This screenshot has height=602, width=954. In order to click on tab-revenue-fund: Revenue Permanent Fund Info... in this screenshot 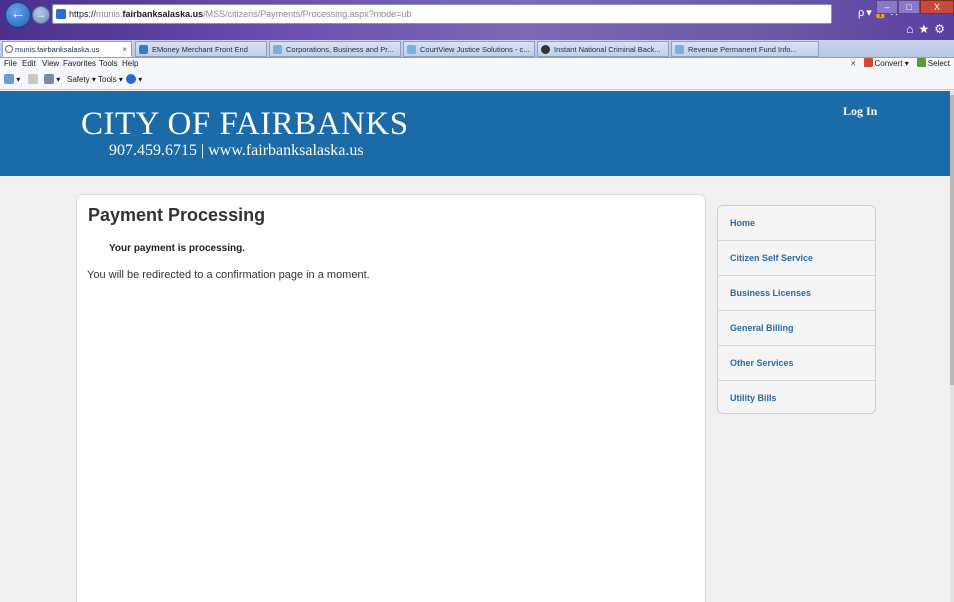, I will do `click(745, 49)`.